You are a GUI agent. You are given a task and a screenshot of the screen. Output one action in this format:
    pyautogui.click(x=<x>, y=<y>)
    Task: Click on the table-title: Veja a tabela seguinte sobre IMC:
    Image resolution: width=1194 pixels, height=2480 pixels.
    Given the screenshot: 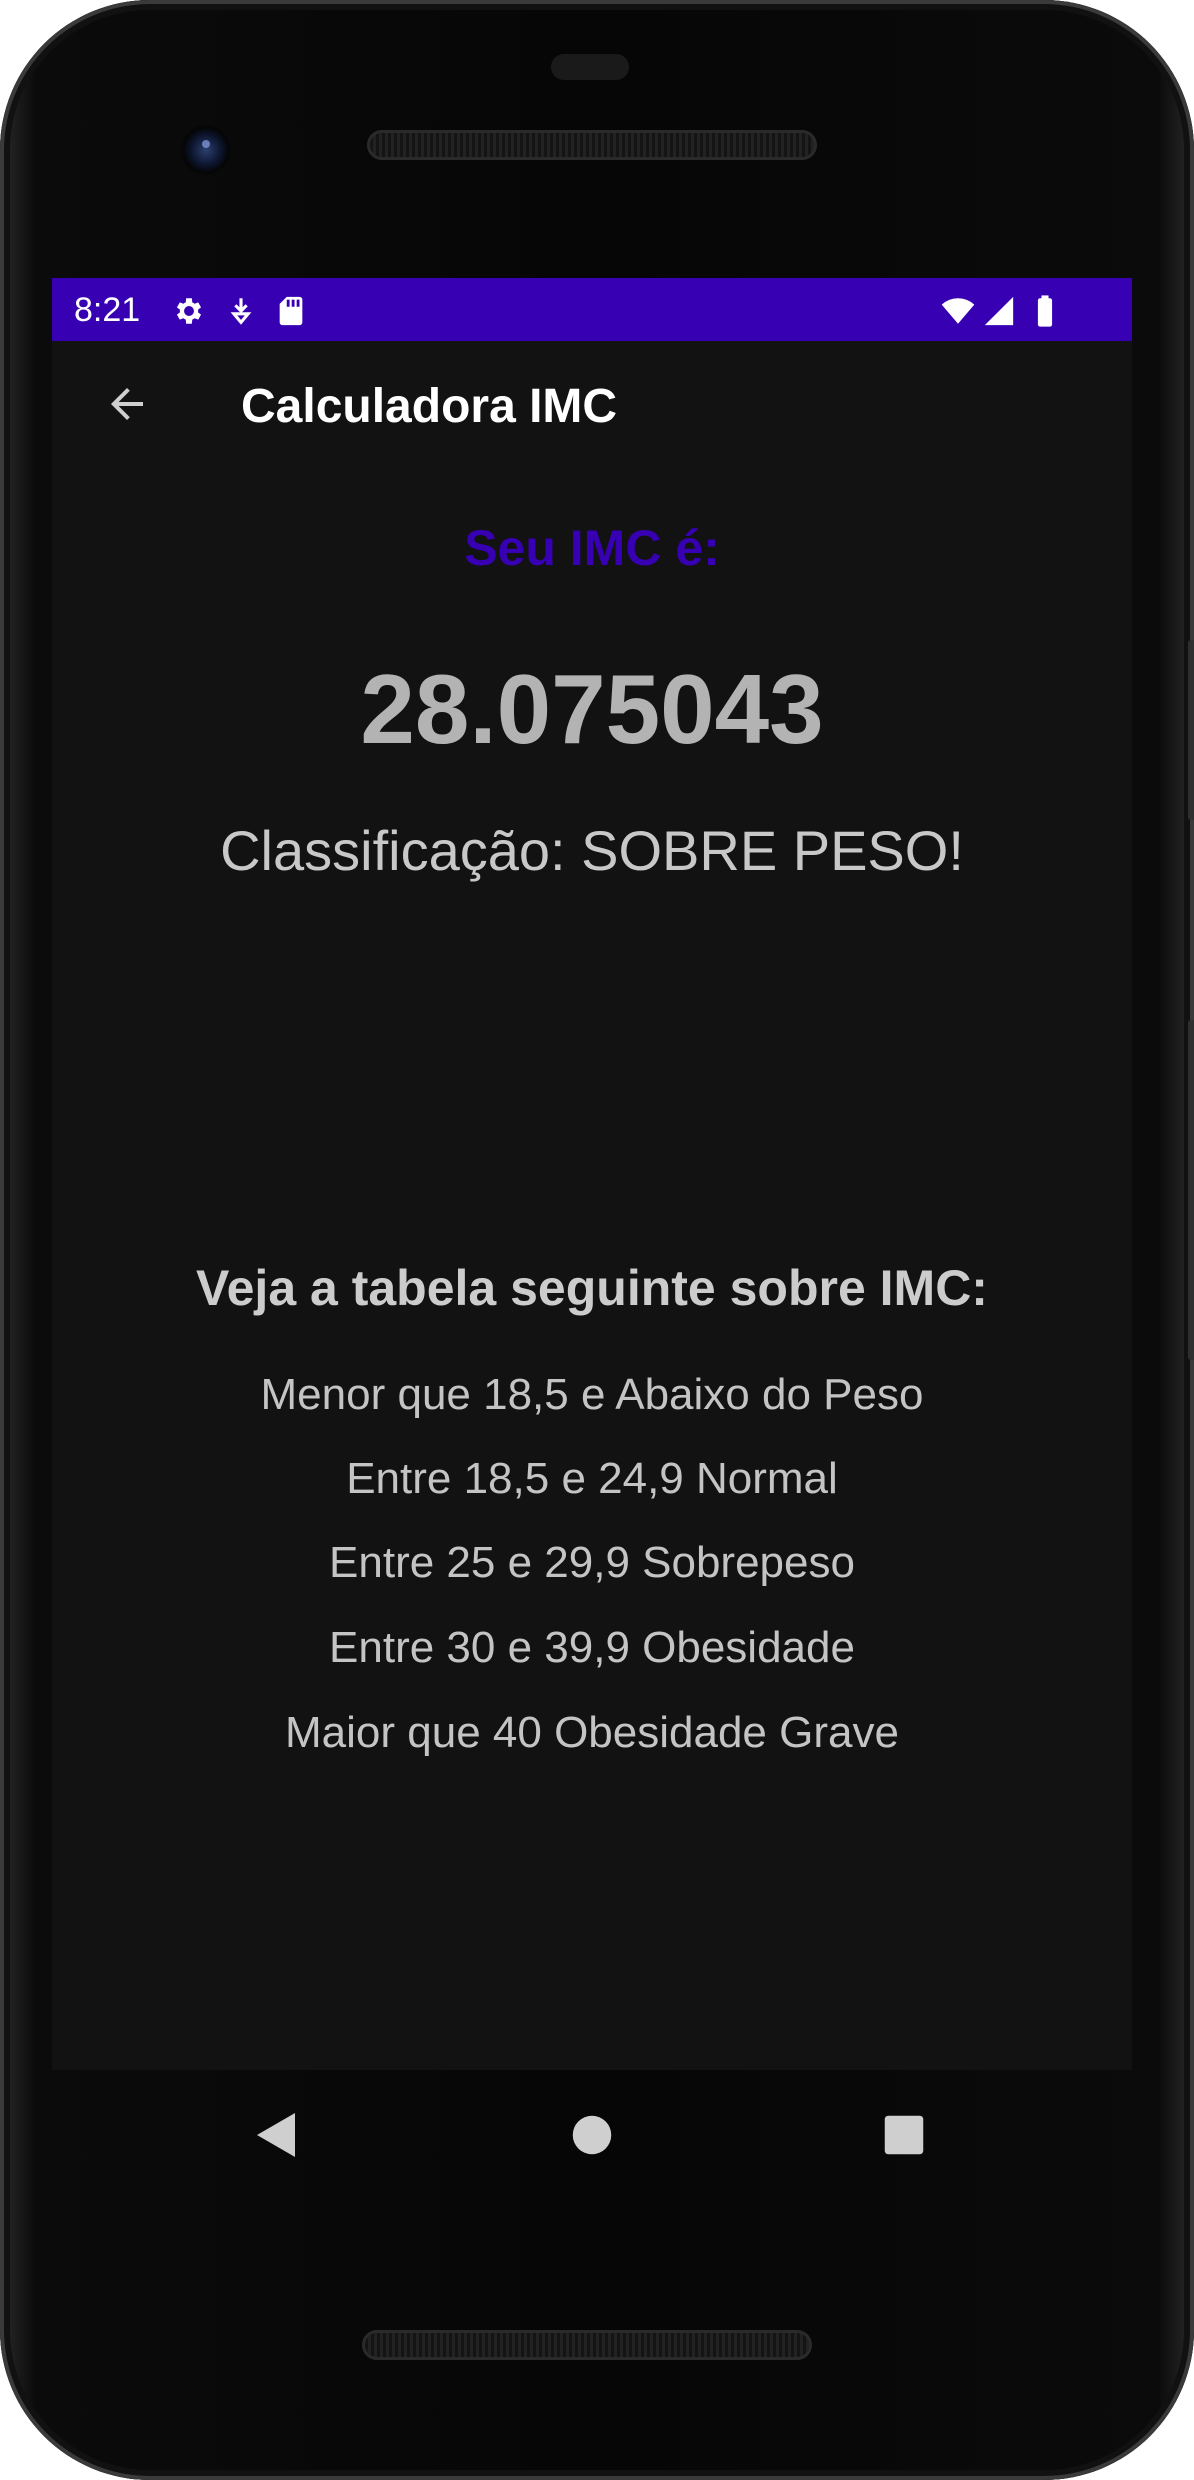 What is the action you would take?
    pyautogui.click(x=592, y=1288)
    